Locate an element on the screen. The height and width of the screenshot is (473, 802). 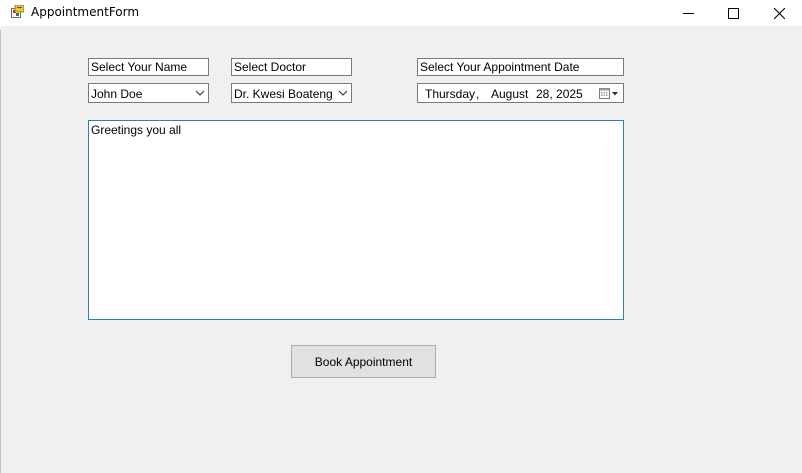
close-button is located at coordinates (779, 13).